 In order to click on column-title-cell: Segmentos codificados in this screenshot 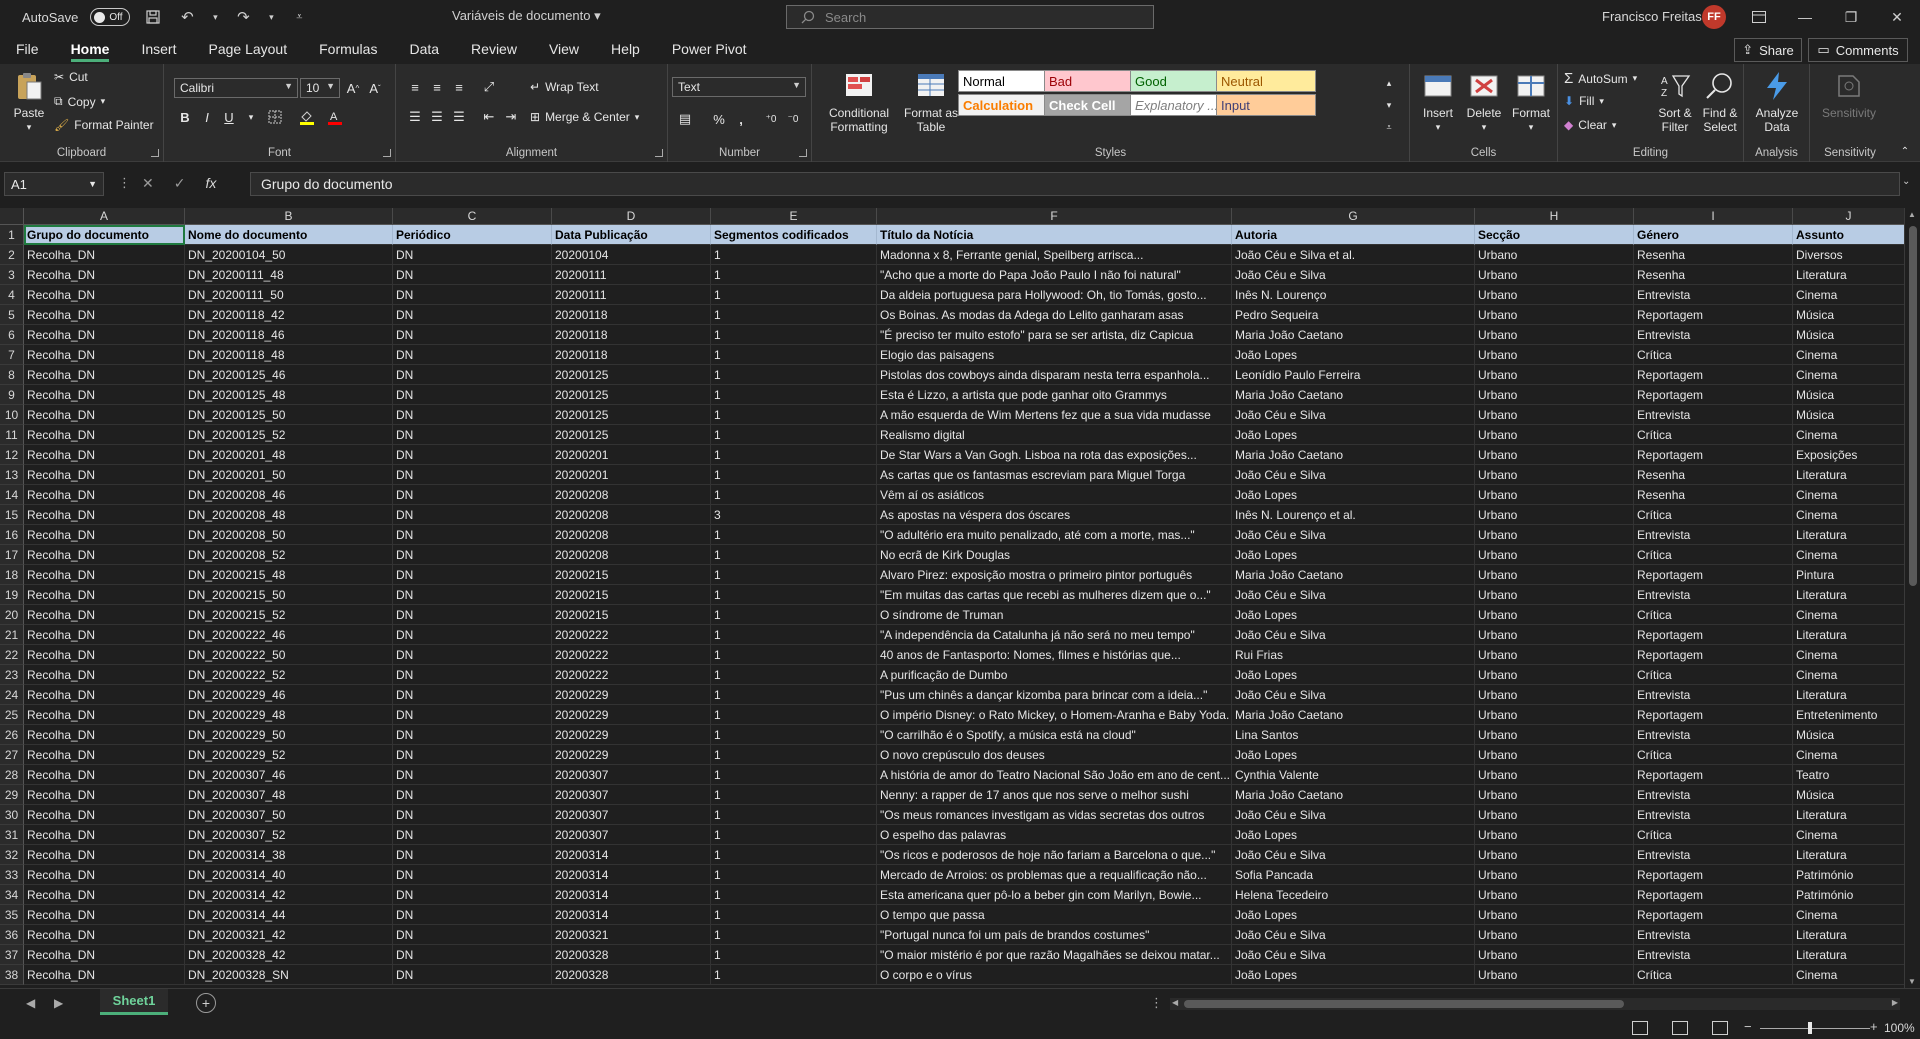, I will do `click(794, 235)`.